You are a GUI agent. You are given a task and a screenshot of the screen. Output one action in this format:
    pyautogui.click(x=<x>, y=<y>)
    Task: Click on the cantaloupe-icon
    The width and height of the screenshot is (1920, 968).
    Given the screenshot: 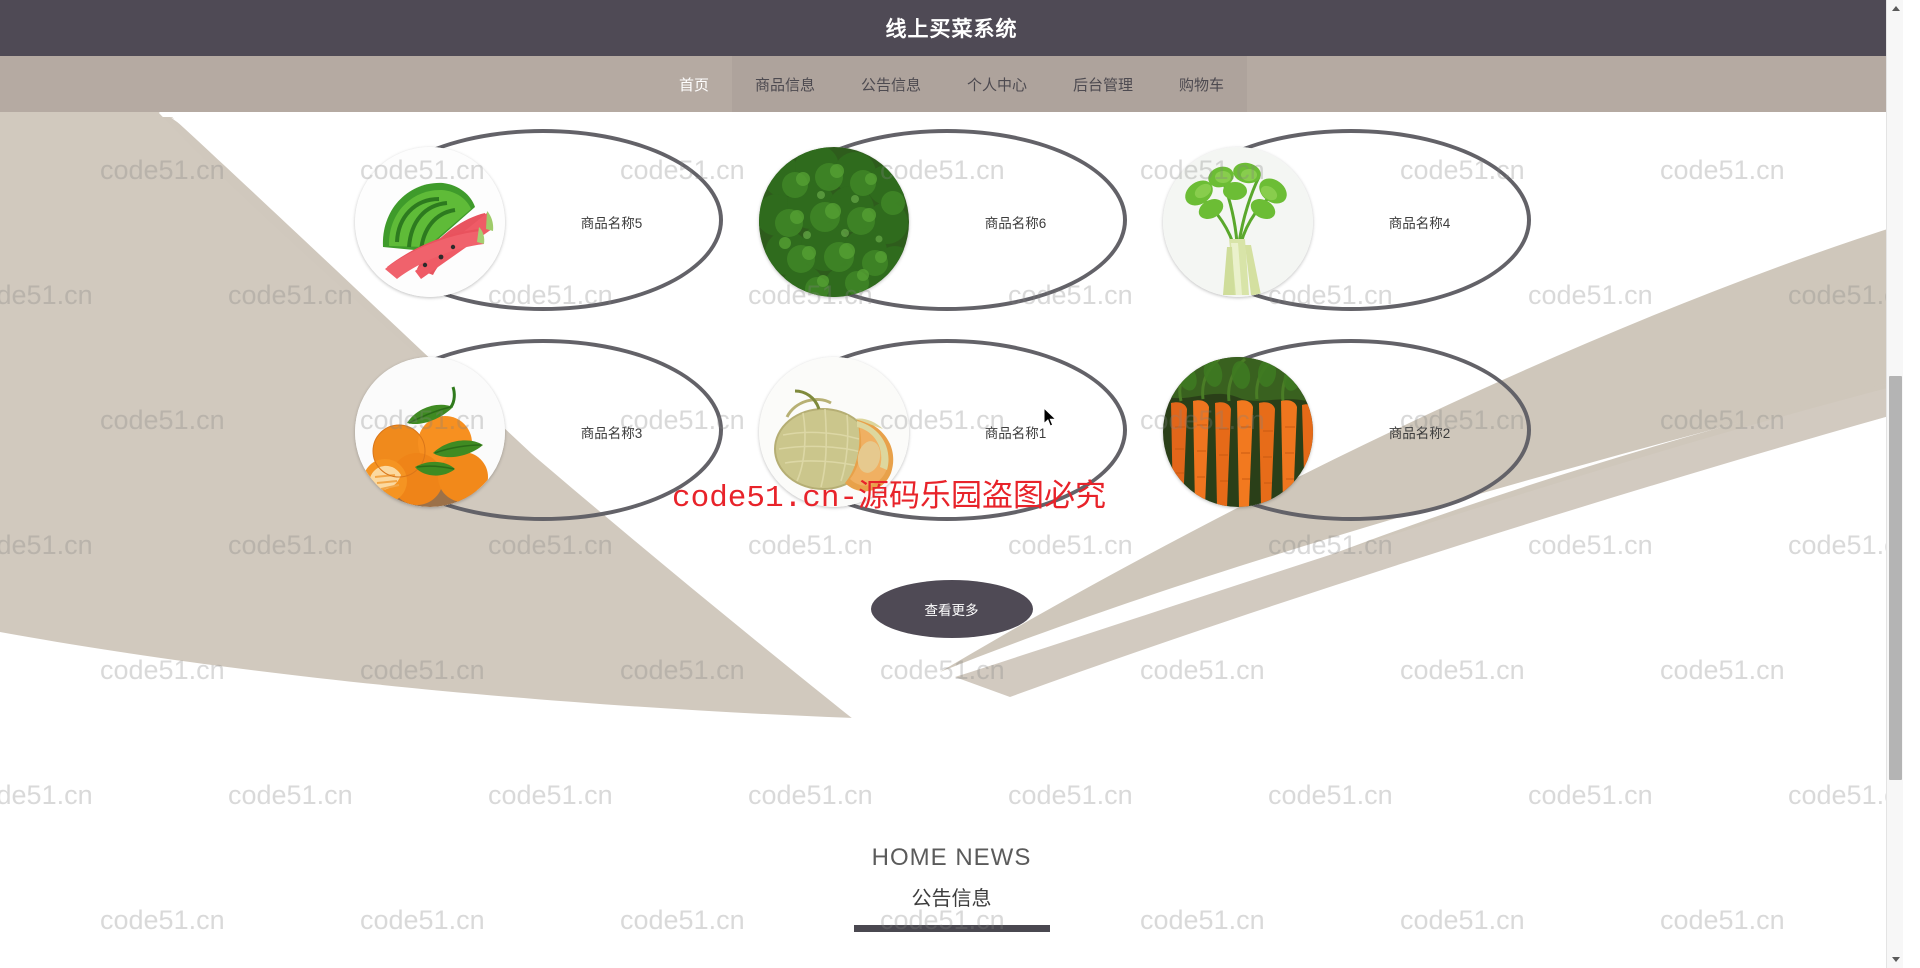 What is the action you would take?
    pyautogui.click(x=833, y=432)
    